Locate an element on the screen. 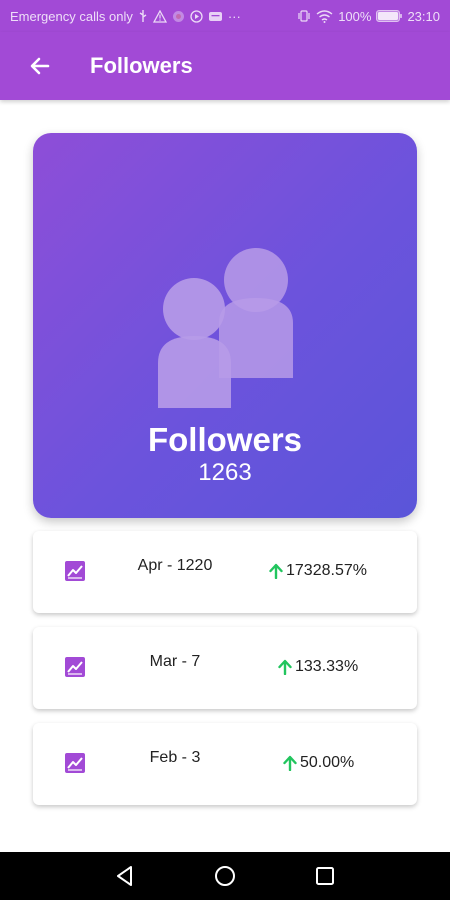 This screenshot has height=900, width=450. media-notification-icon is located at coordinates (196, 16).